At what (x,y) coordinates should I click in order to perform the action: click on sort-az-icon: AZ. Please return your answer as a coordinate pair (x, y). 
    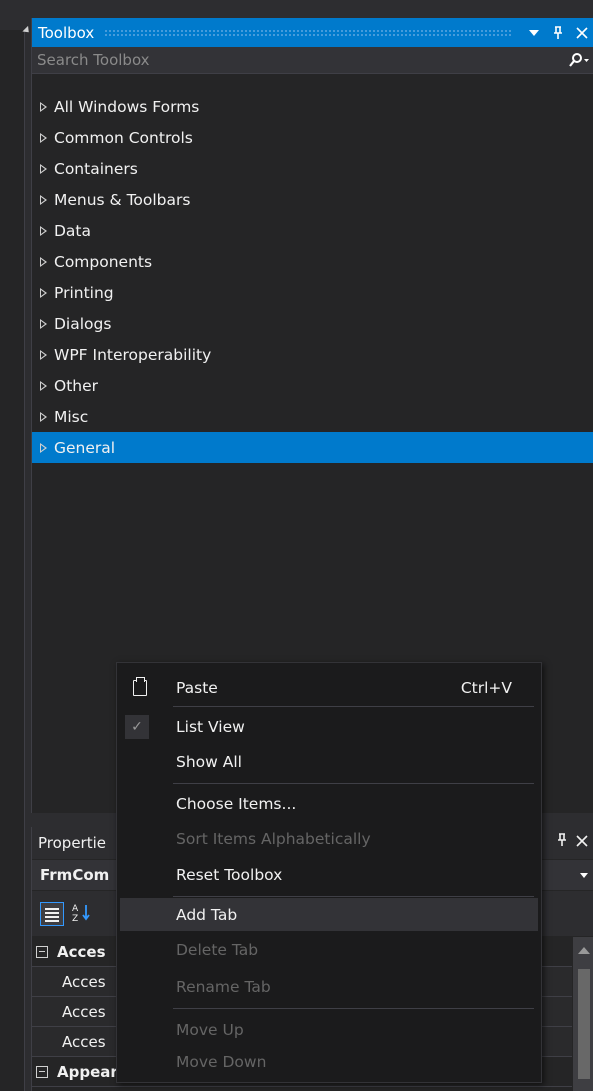
    Looking at the image, I should click on (81, 914).